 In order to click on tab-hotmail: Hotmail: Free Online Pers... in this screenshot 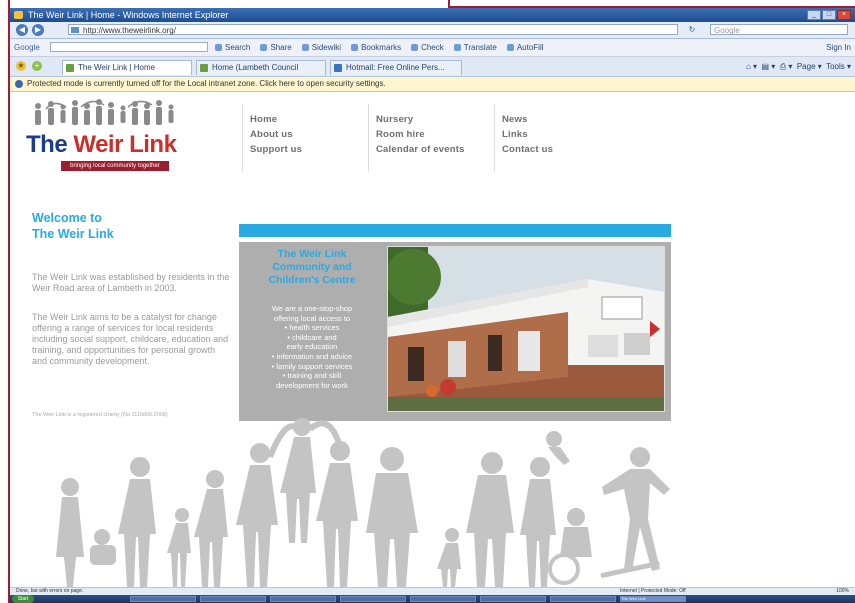, I will do `click(396, 67)`.